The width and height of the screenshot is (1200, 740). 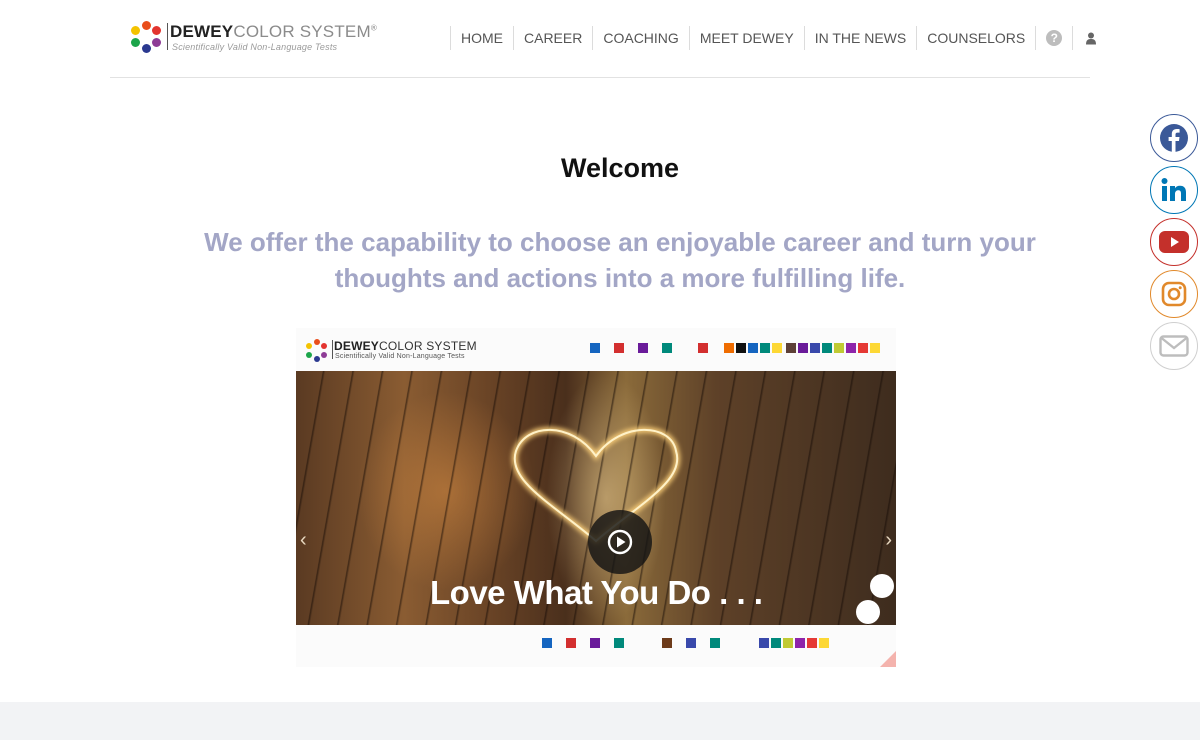 I want to click on slider-prev-button: ‹, so click(x=303, y=540).